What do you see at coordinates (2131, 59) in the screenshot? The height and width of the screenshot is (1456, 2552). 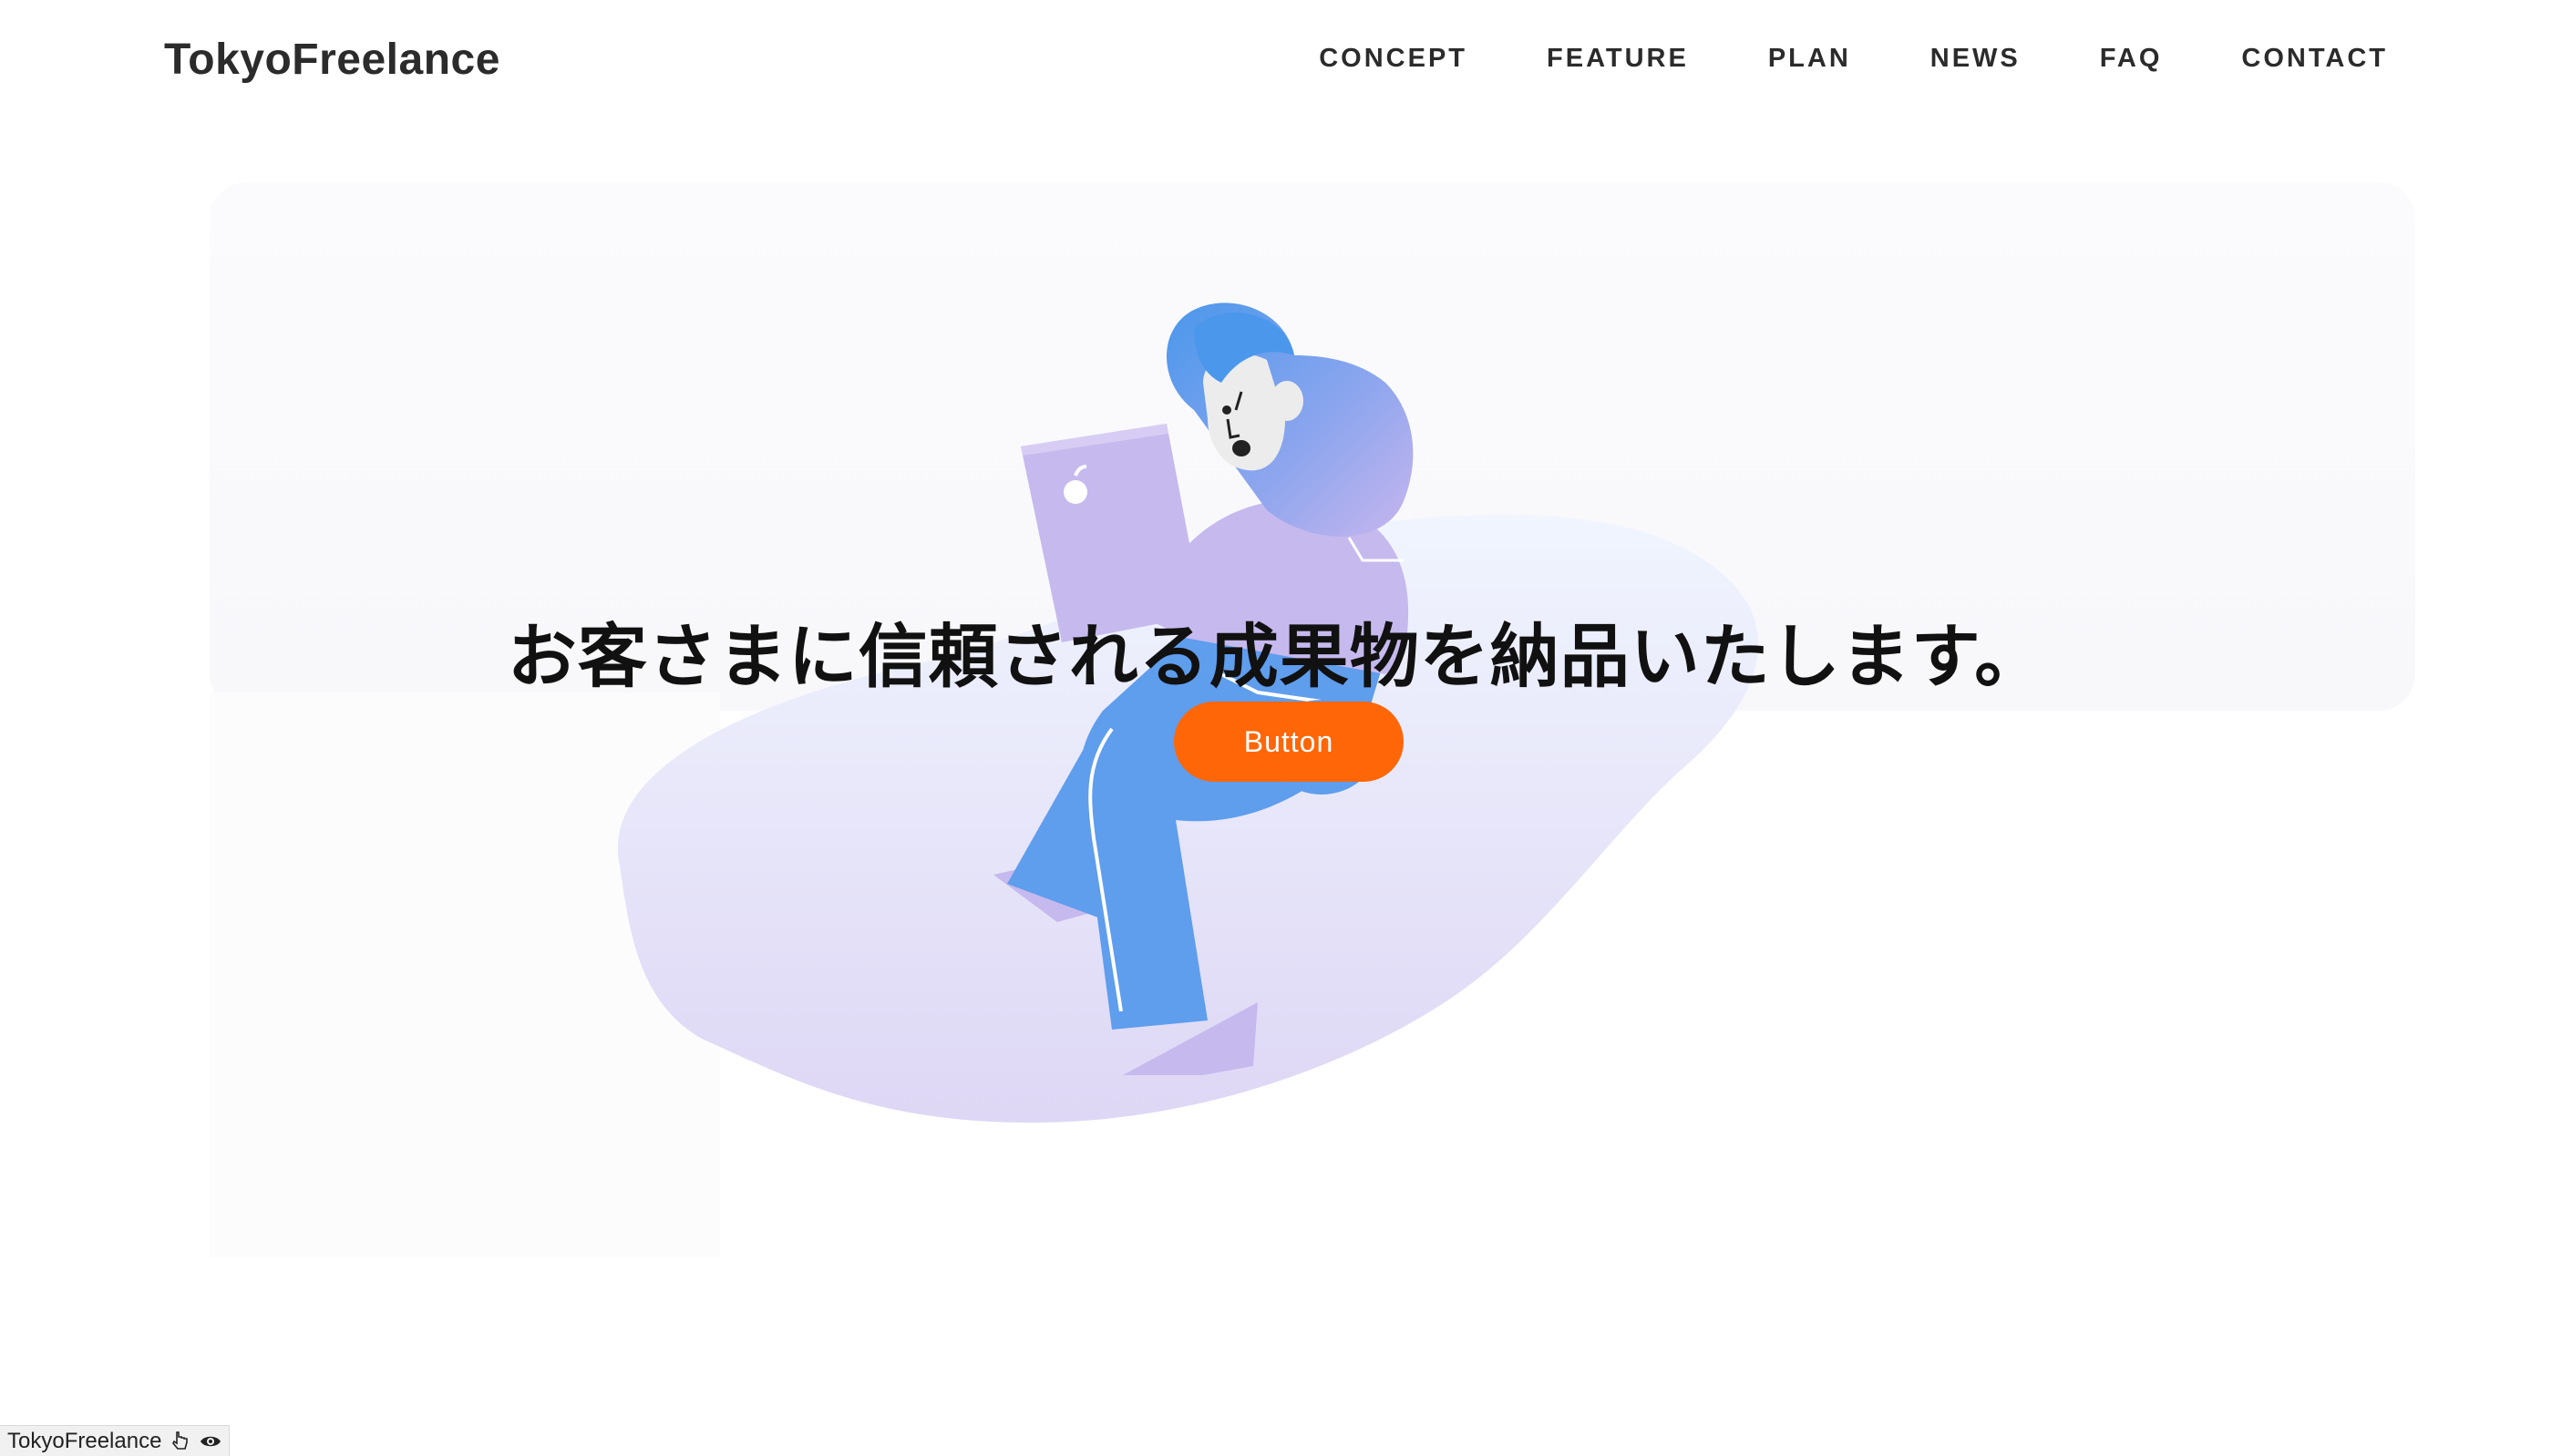 I see `nav-item-faq: FAQ` at bounding box center [2131, 59].